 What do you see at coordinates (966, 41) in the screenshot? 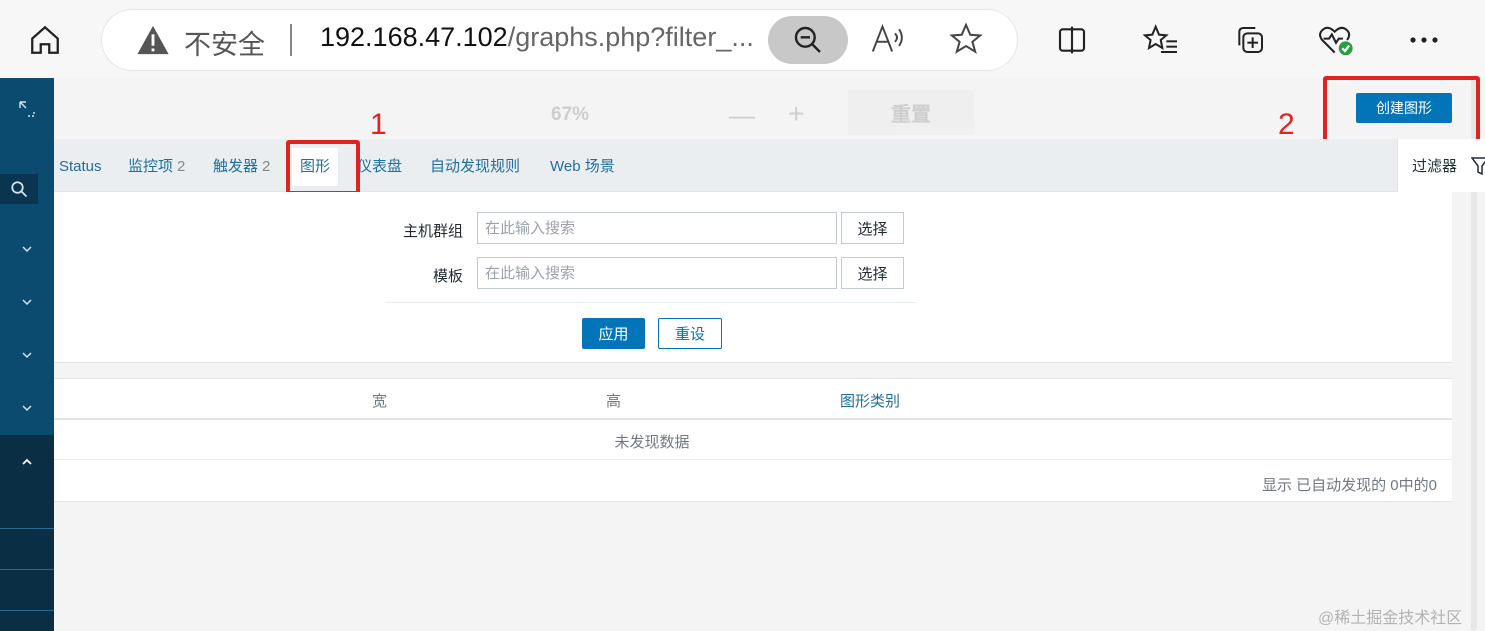
I see `favorite-star-icon` at bounding box center [966, 41].